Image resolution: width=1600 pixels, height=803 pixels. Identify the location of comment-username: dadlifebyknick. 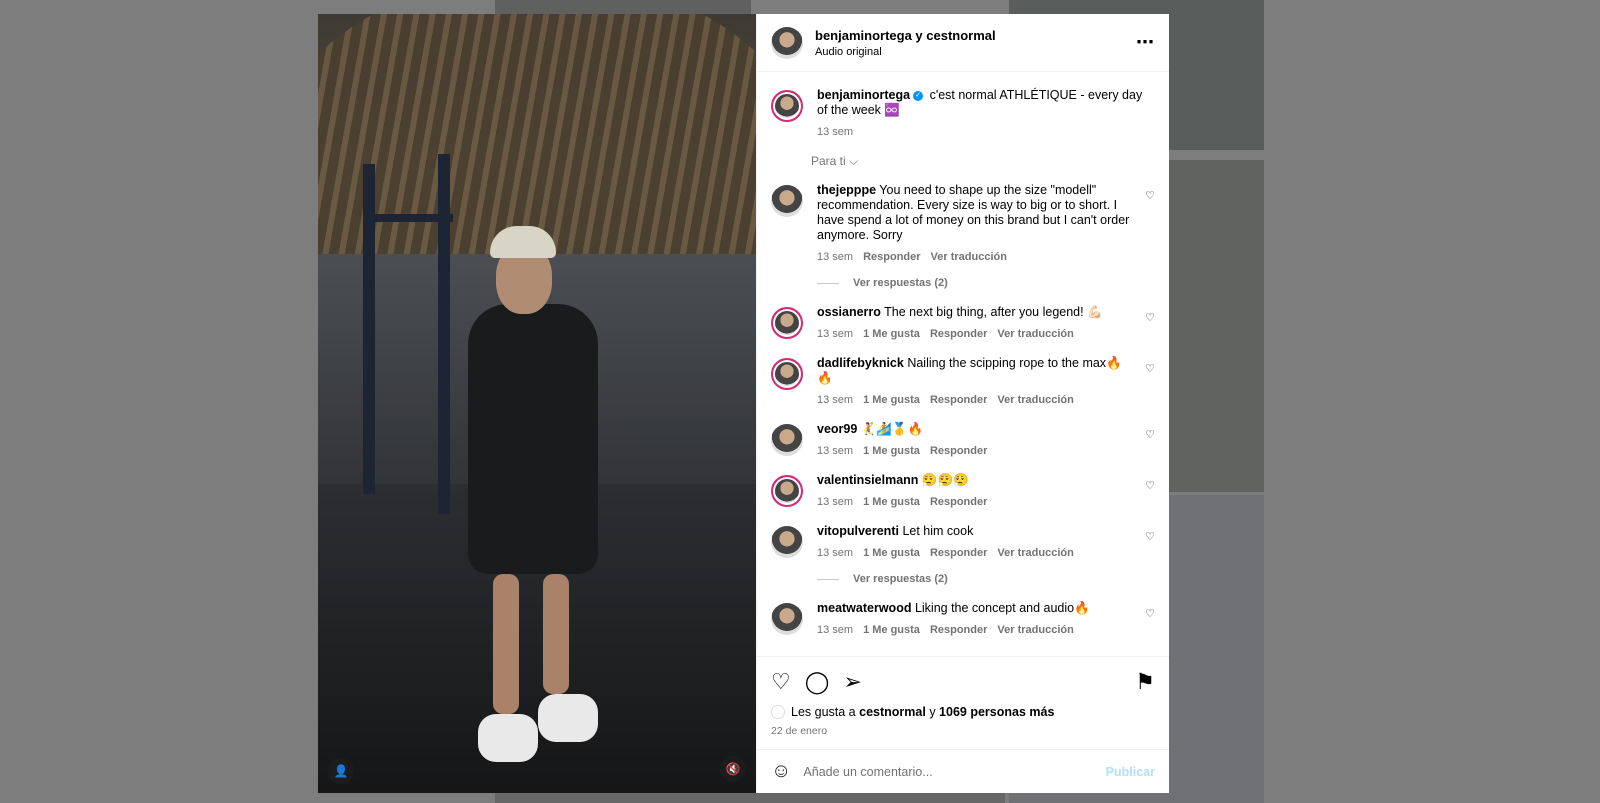
(860, 363).